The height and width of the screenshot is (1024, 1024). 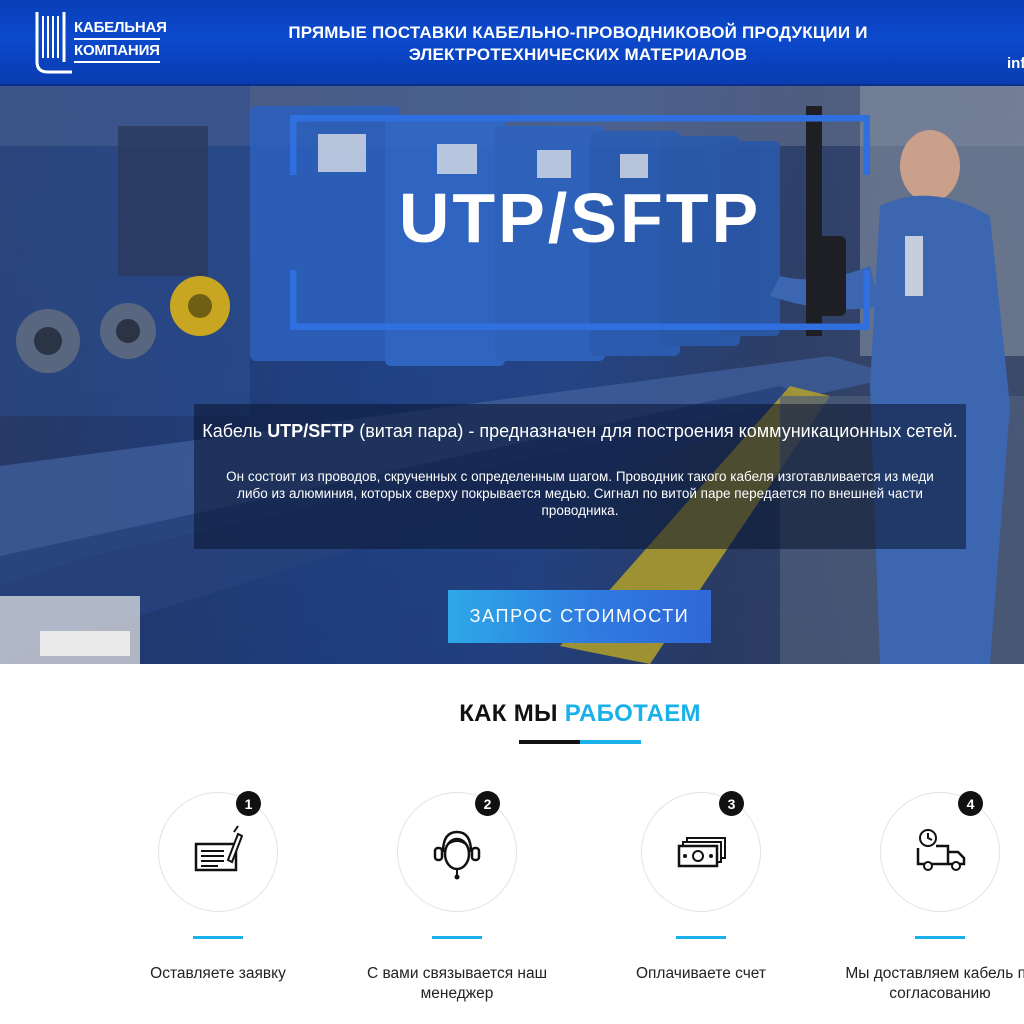 I want to click on section-title-dark: КАК МЫ, so click(x=512, y=713).